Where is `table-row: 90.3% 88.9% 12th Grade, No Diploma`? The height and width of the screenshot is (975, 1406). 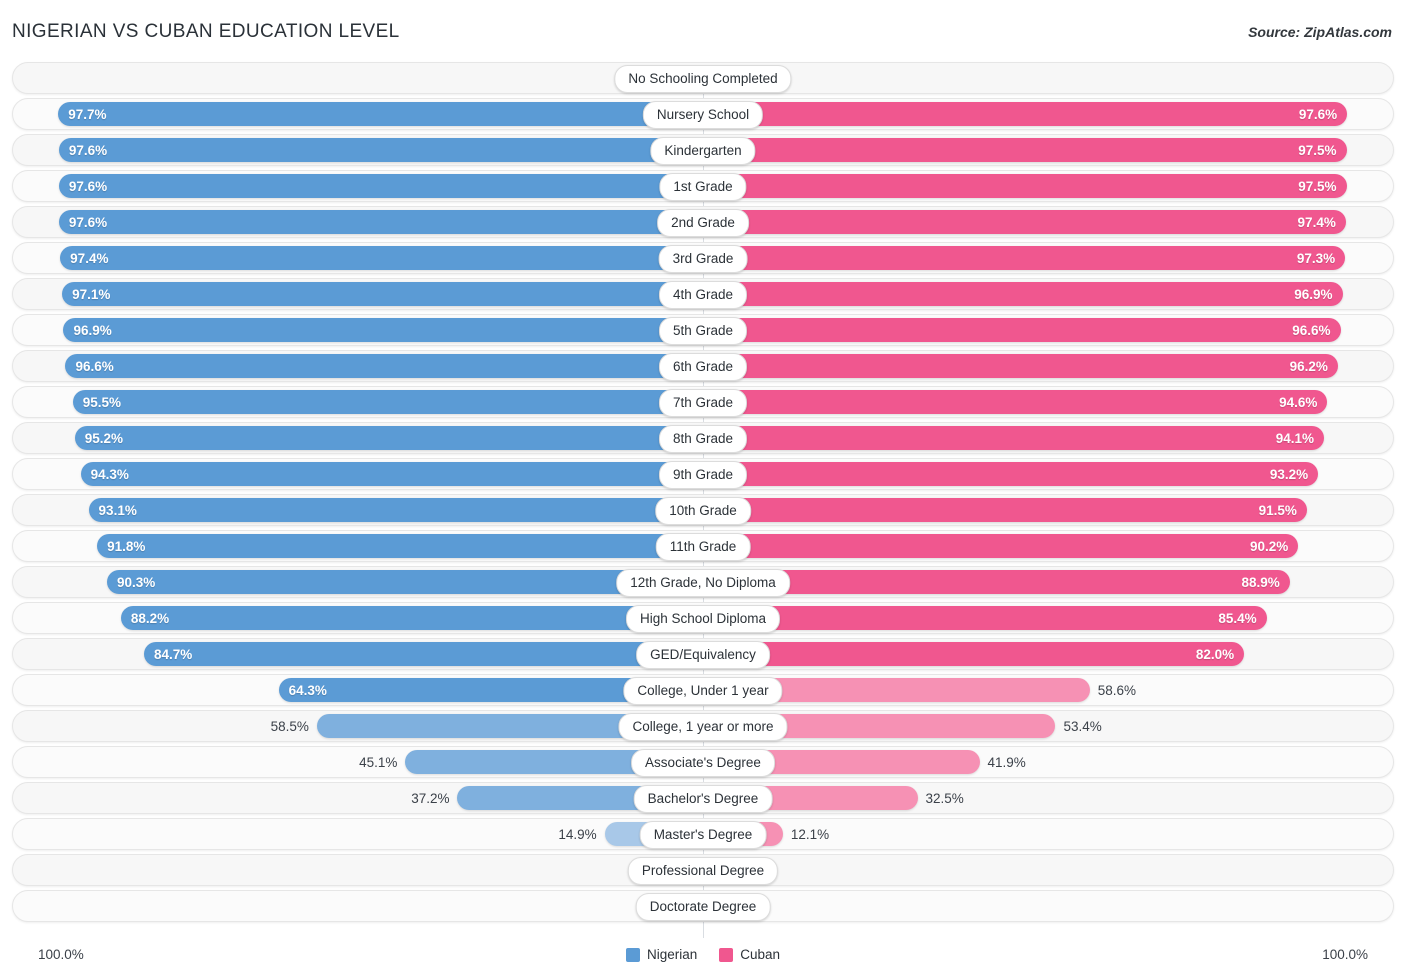 table-row: 90.3% 88.9% 12th Grade, No Diploma is located at coordinates (703, 582).